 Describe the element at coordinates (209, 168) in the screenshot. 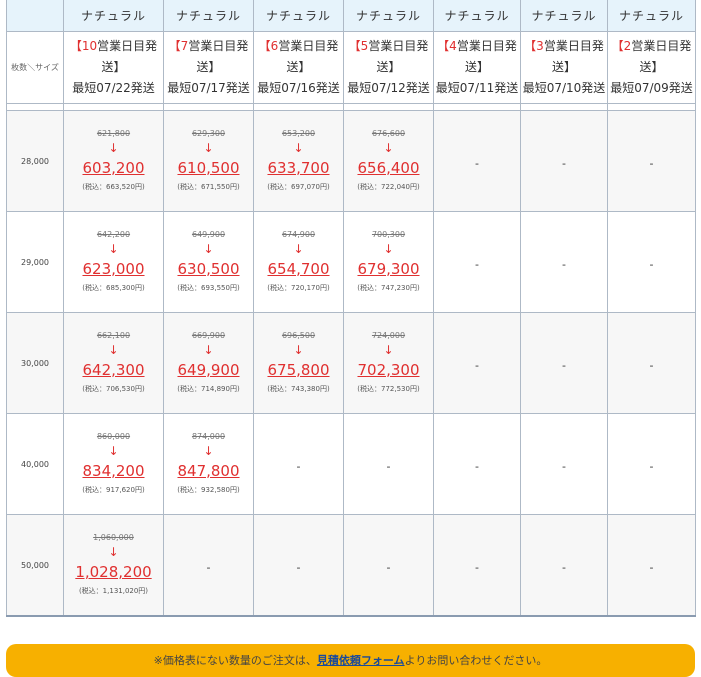

I see `discount-price-link: 610,500` at that location.